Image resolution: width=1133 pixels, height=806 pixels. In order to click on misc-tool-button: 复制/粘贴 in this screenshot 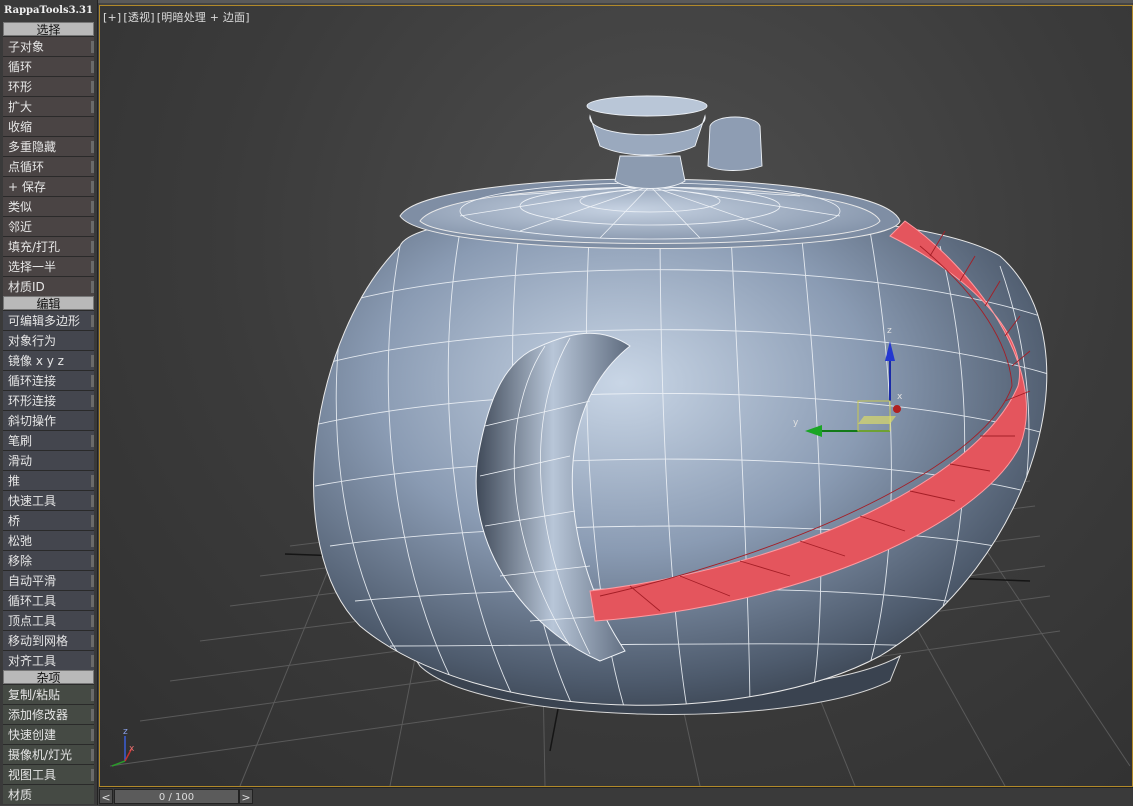, I will do `click(48, 694)`.